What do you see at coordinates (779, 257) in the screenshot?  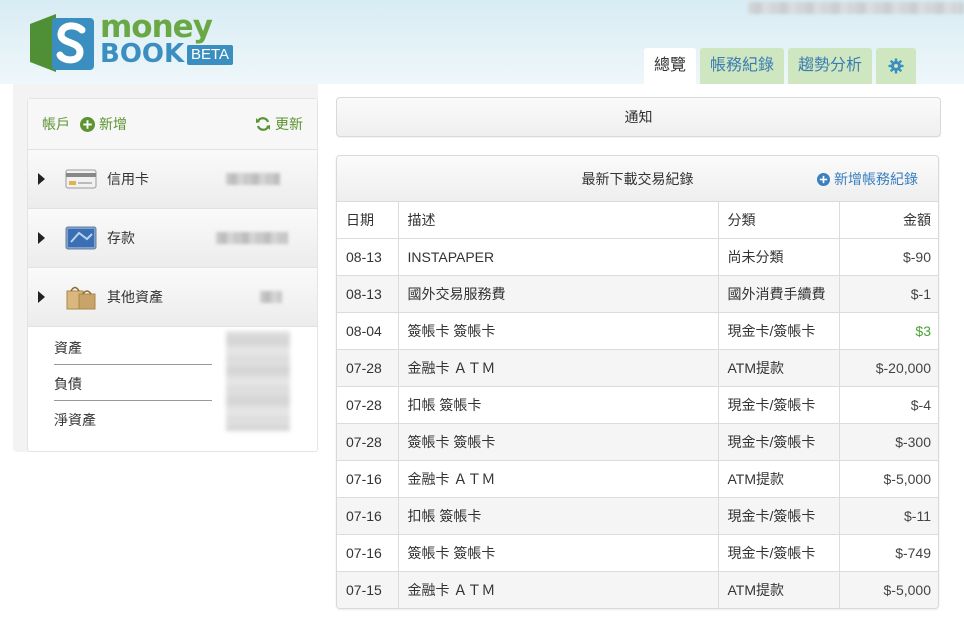 I see `category-cell: 尚未分類` at bounding box center [779, 257].